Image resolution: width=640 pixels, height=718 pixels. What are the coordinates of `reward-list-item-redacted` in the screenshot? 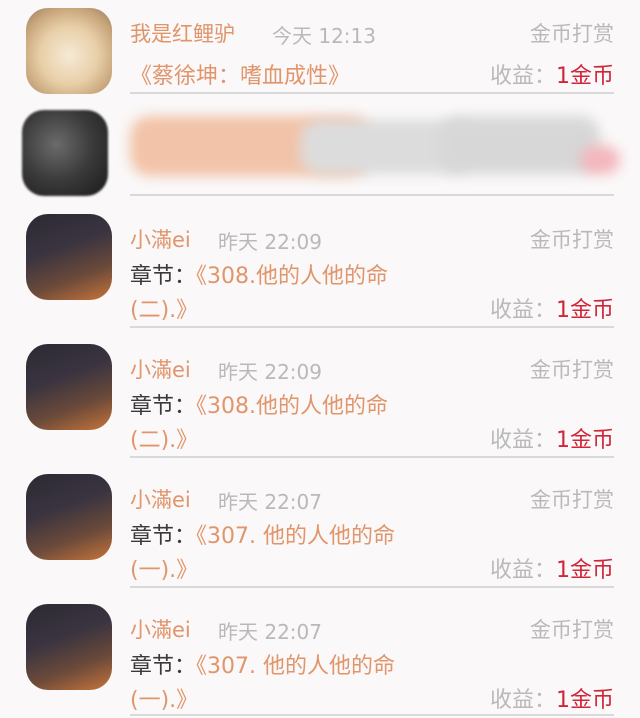 It's located at (320, 148).